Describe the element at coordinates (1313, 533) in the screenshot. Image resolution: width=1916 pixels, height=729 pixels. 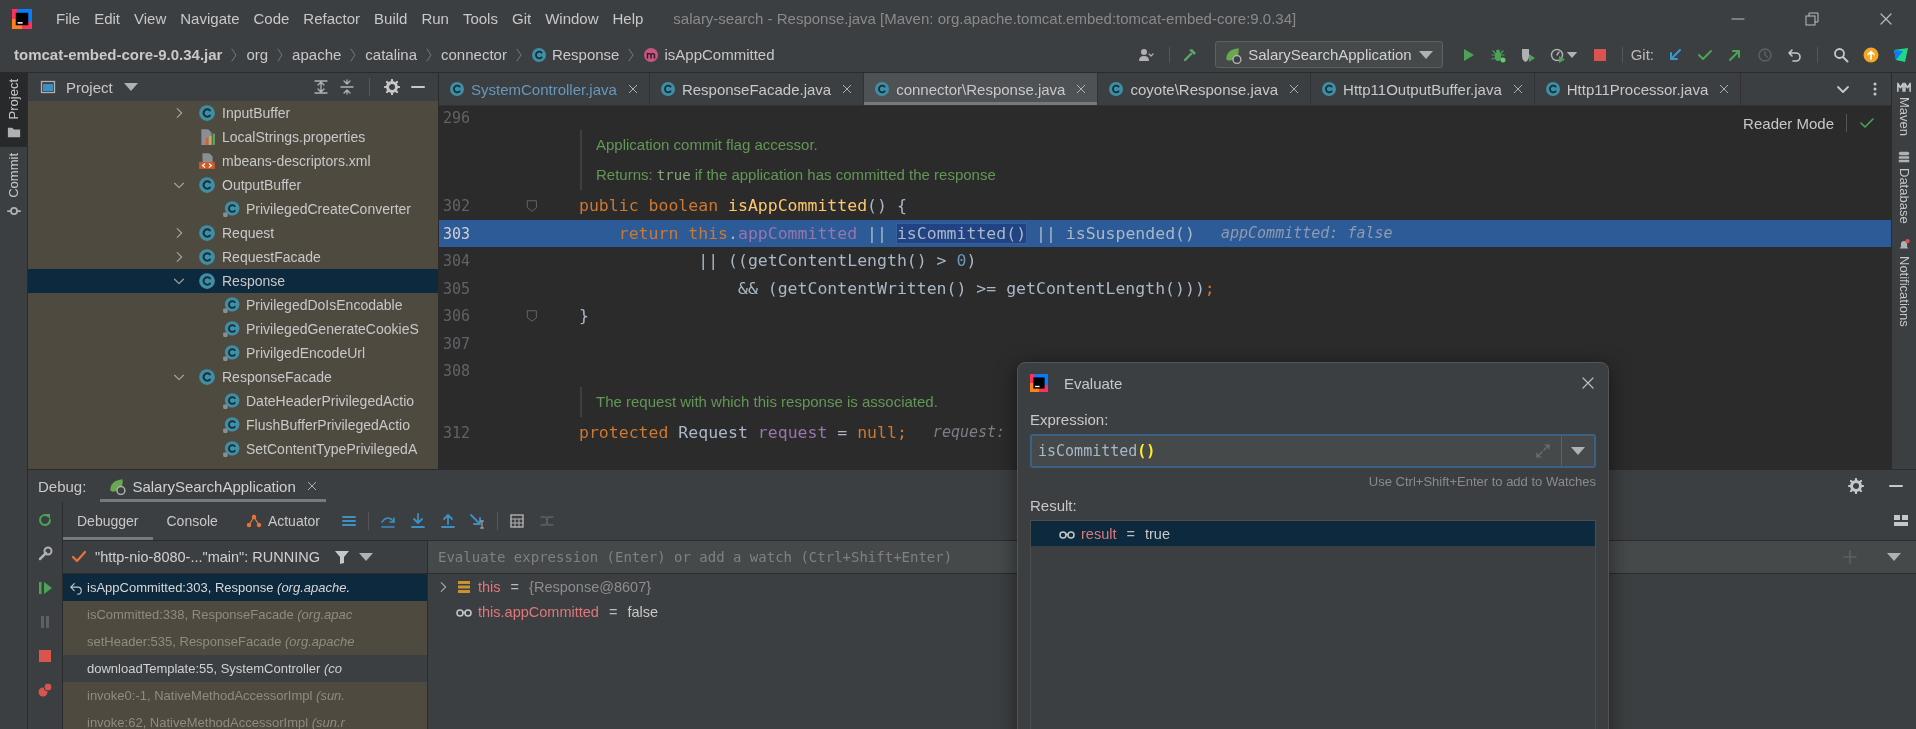
I see `result-item: result = true` at that location.